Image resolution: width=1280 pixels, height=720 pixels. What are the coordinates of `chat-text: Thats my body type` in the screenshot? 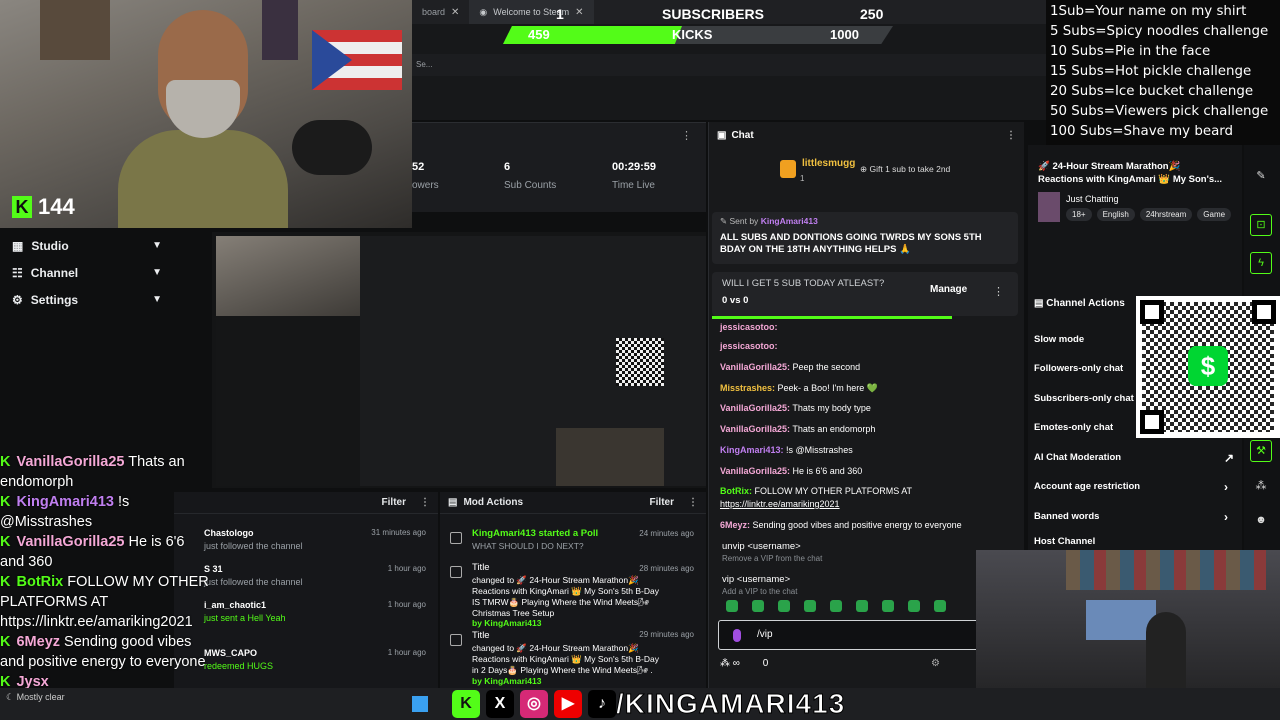 It's located at (831, 408).